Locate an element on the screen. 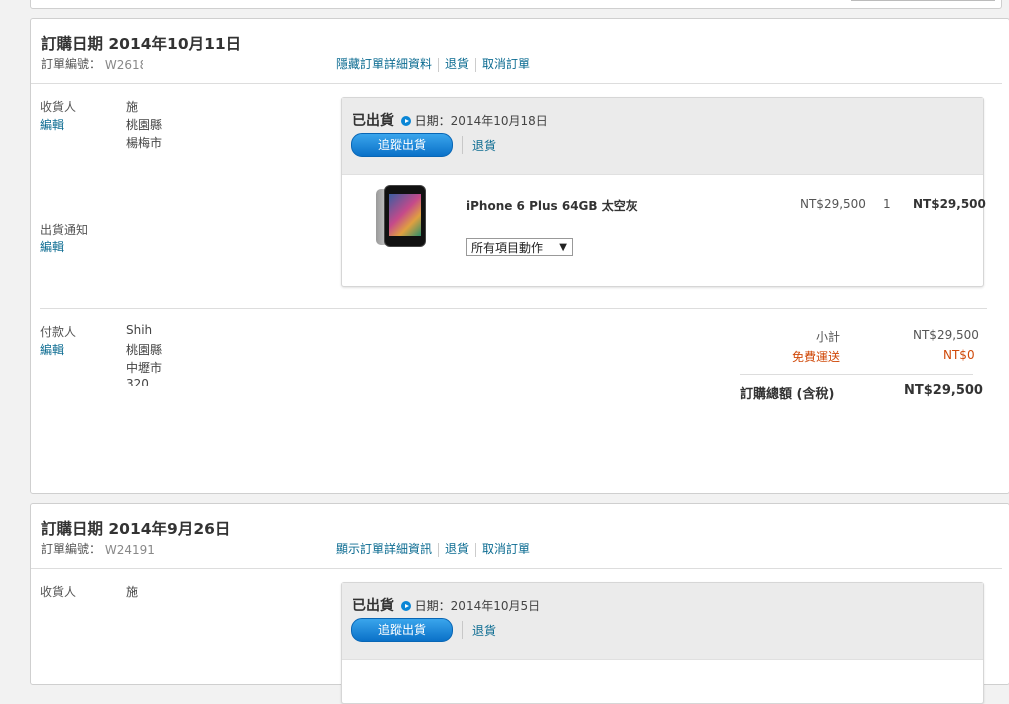 The width and height of the screenshot is (1009, 704). order-number: 訂單編號： W24191 is located at coordinates (98, 548).